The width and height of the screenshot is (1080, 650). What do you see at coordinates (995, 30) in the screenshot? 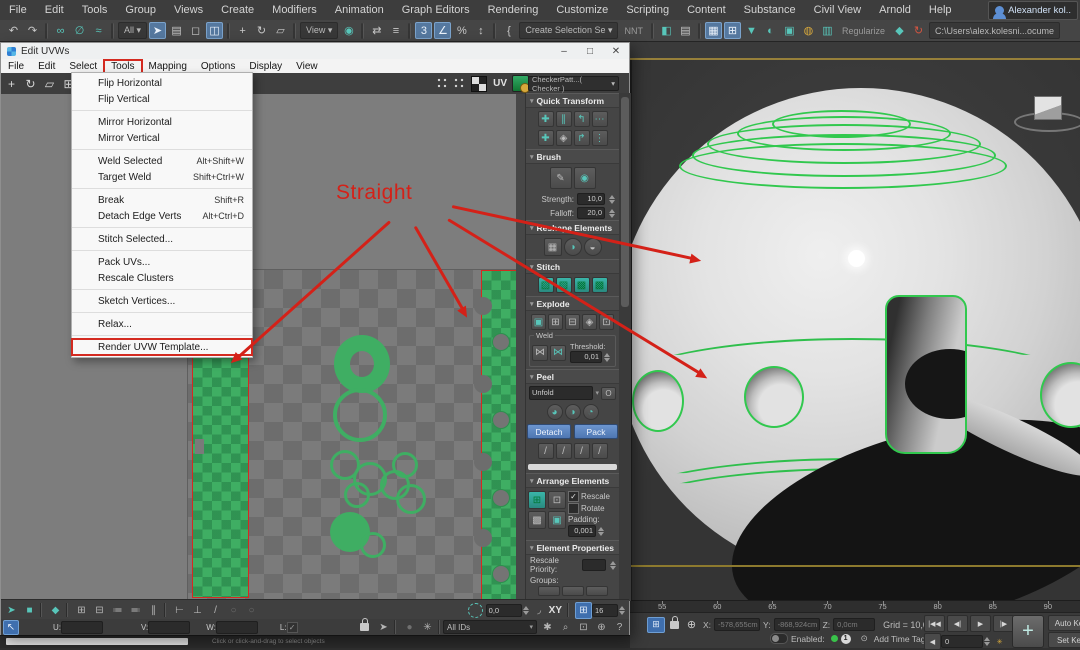
I see `toolbar-icon: C:\Users\alex.kolesni...ocume` at bounding box center [995, 30].